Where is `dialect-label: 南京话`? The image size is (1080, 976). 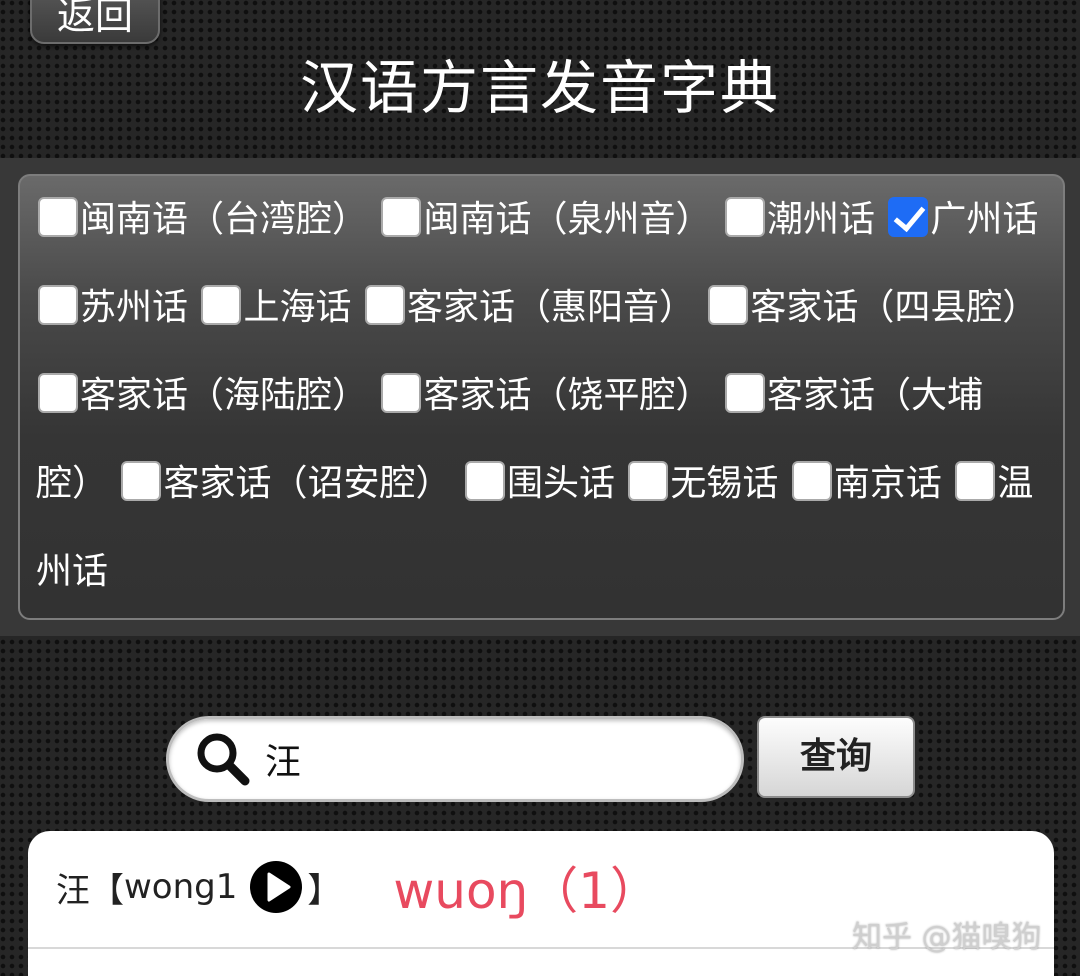
dialect-label: 南京话 is located at coordinates (887, 483).